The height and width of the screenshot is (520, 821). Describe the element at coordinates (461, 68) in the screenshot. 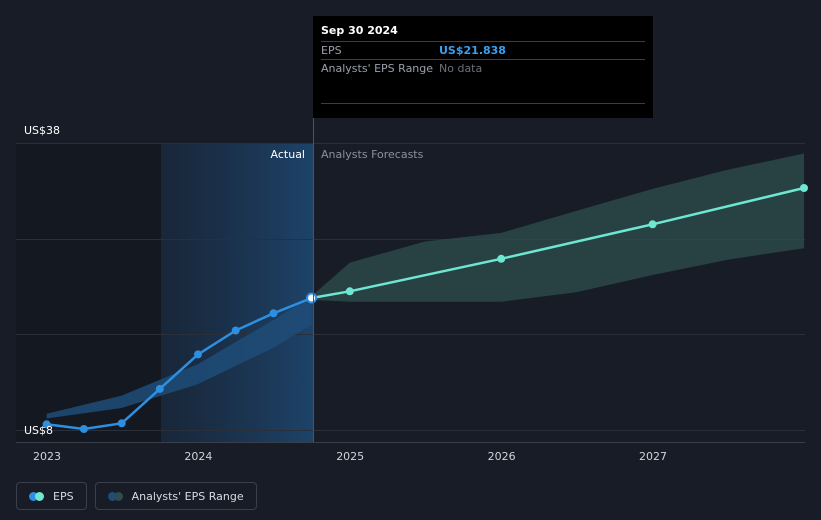

I see `tooltip-range-value: No data` at that location.